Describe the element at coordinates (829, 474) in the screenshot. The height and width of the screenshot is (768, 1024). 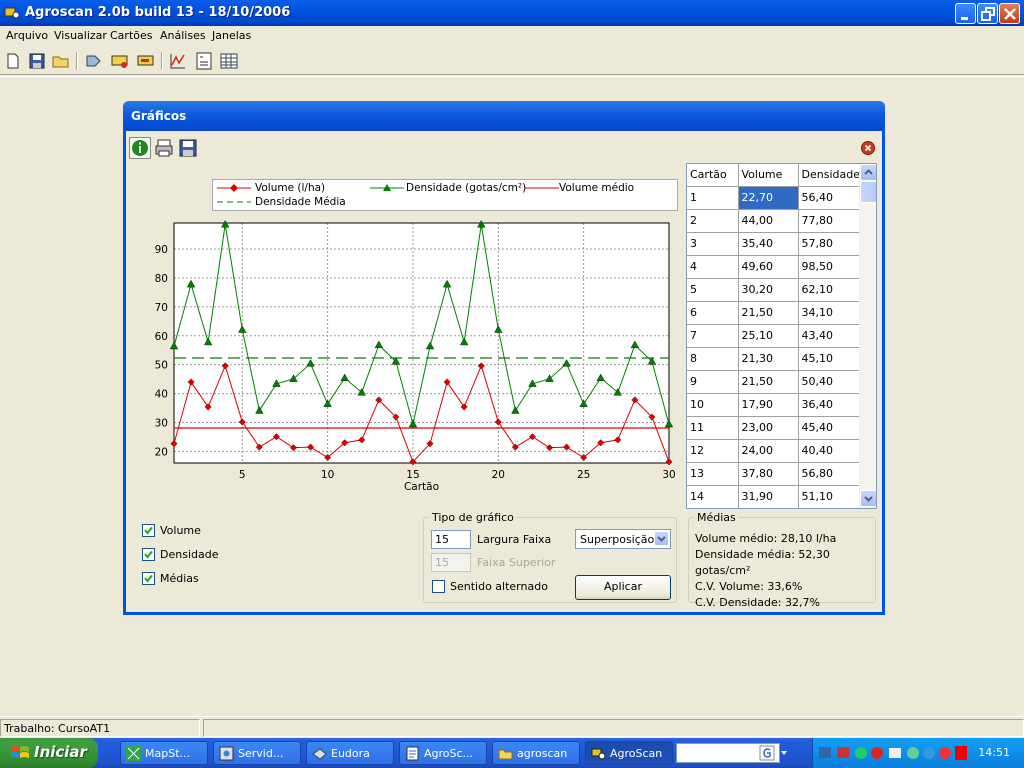
I see `table-cell: 56,80` at that location.